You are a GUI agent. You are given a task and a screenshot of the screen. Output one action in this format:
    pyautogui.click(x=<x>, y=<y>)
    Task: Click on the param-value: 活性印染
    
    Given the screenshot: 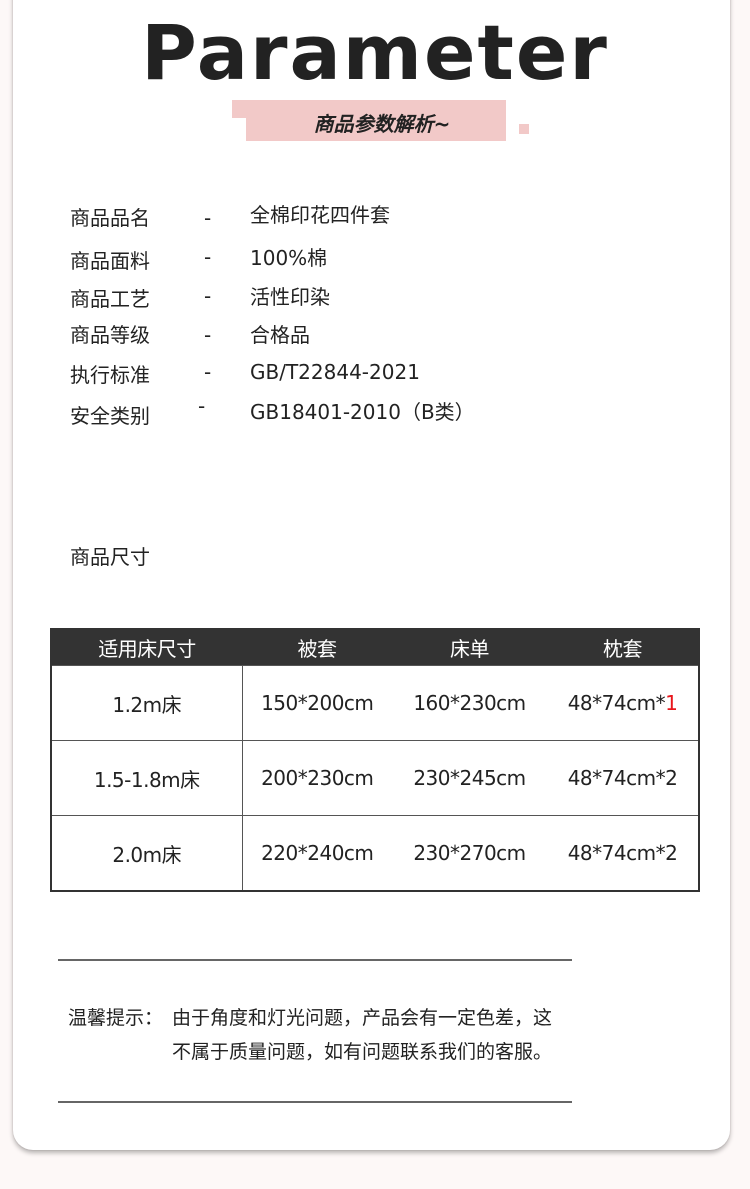 What is the action you would take?
    pyautogui.click(x=290, y=297)
    